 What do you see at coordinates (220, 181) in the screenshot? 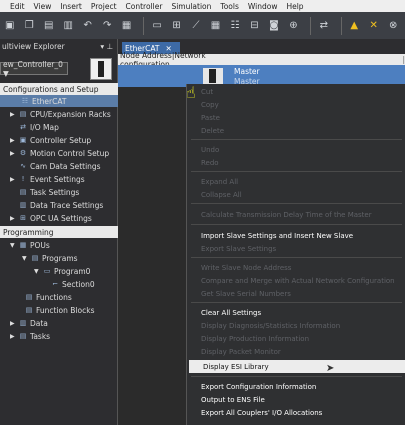
I see `menu-expand-all: Expand All` at bounding box center [220, 181].